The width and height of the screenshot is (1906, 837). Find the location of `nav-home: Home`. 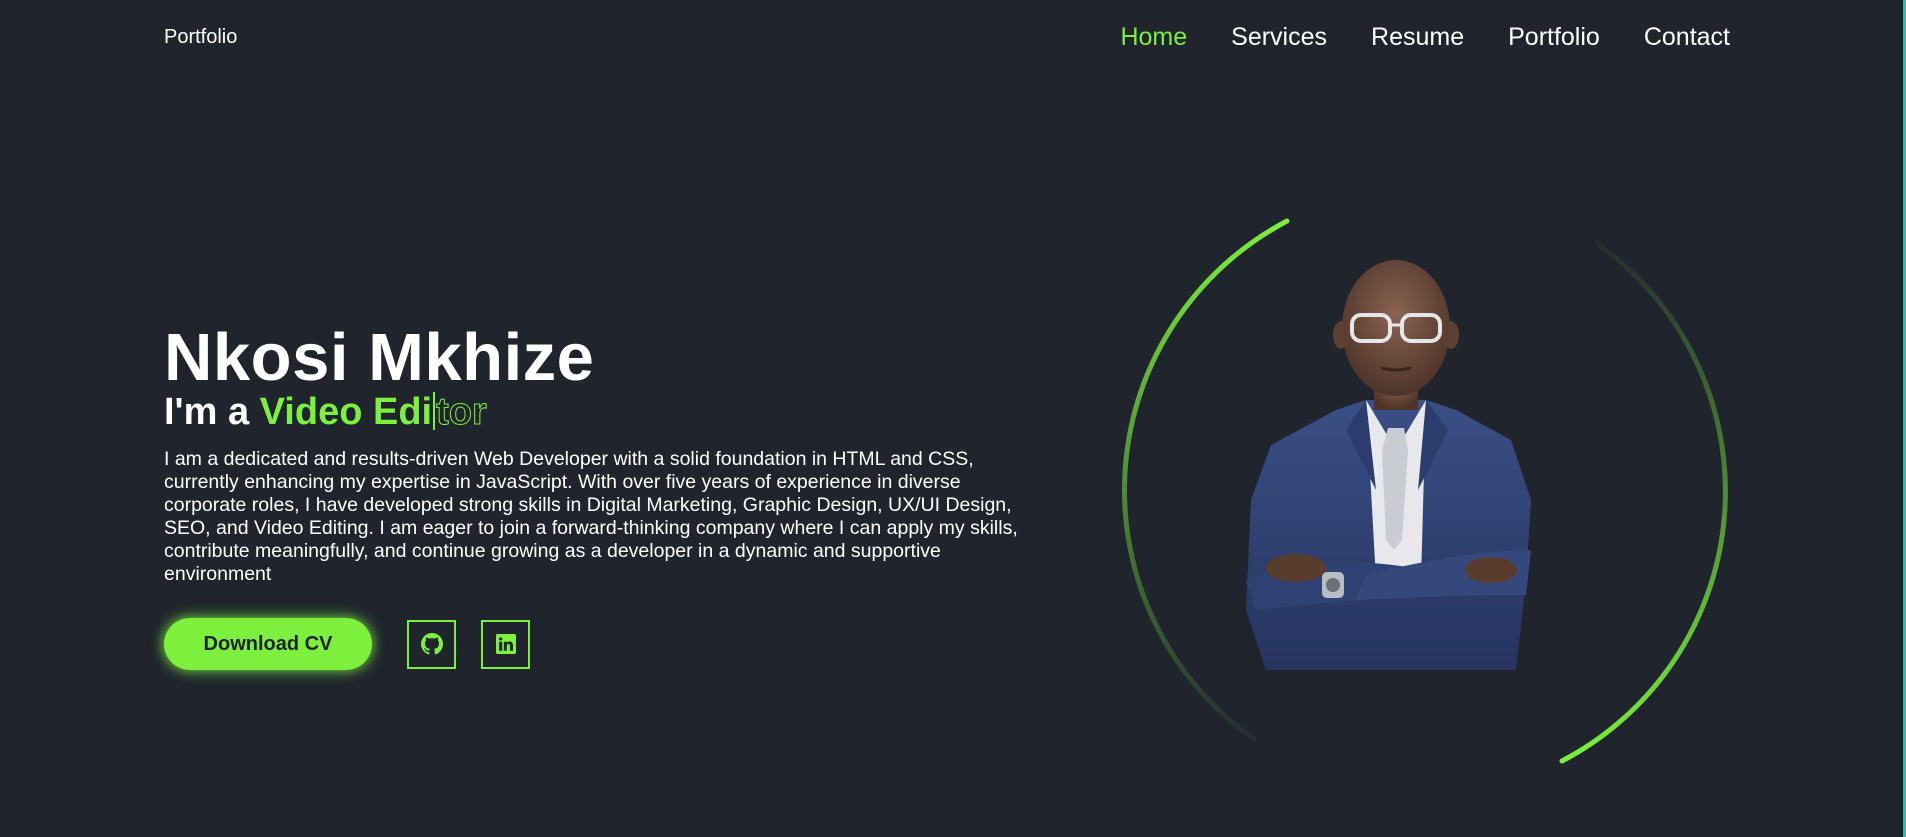

nav-home: Home is located at coordinates (1153, 37).